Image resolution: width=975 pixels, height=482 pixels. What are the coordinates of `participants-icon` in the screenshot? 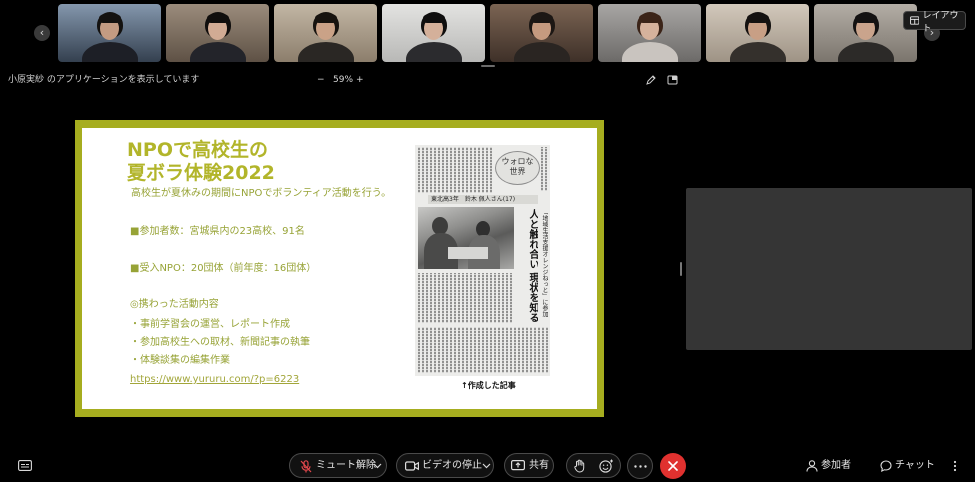 It's located at (812, 466).